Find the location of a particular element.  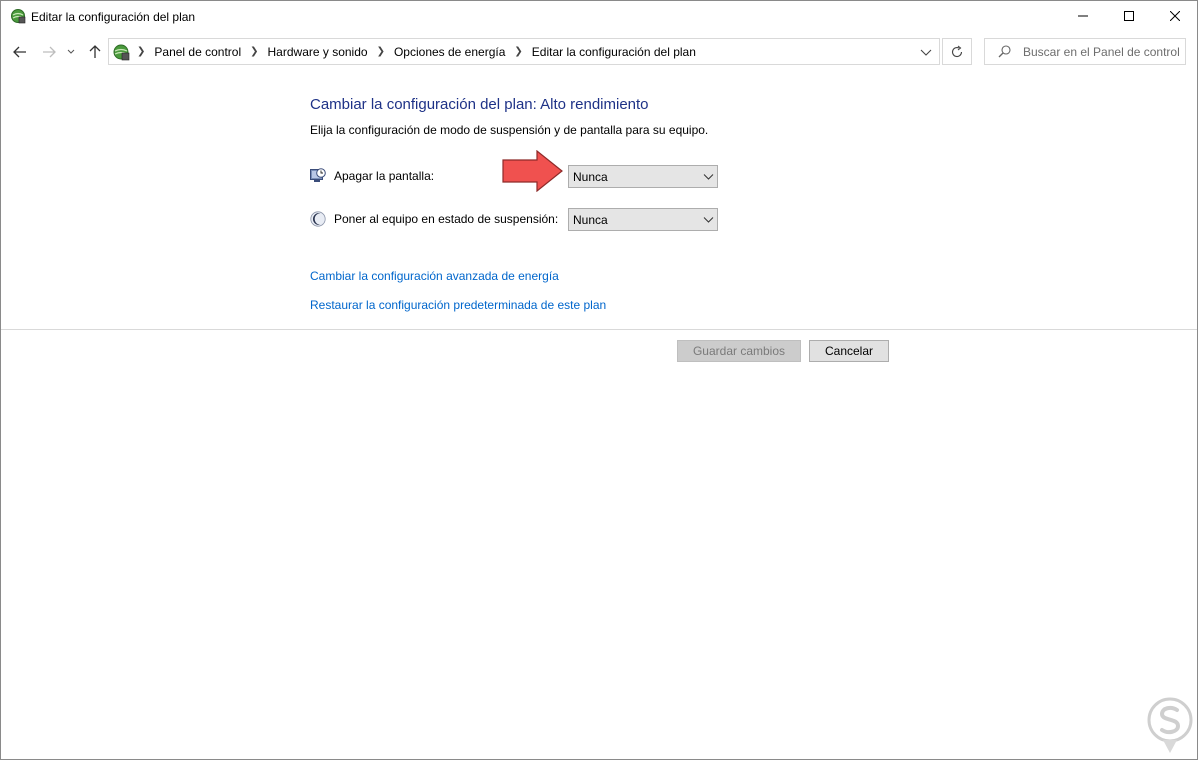

moon-icon is located at coordinates (318, 219).